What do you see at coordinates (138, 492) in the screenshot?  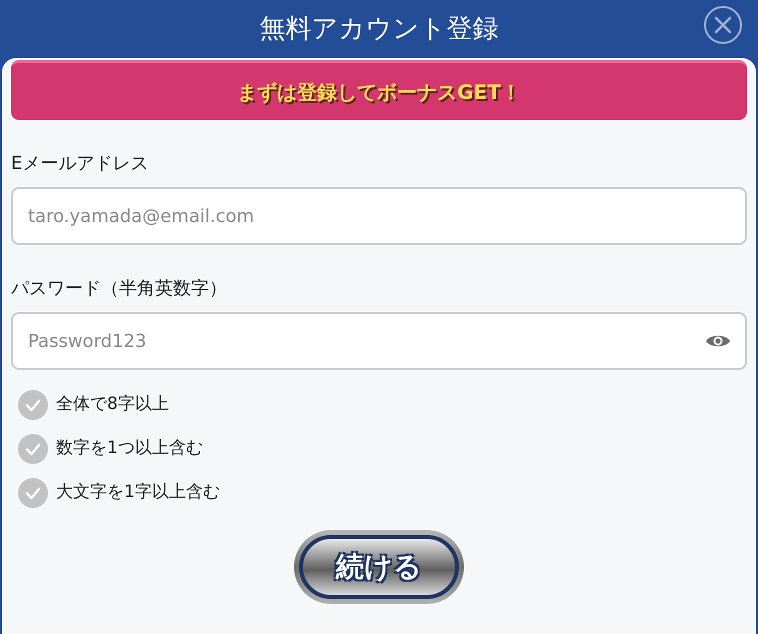 I see `rule-text: 大文字を1字以上含む` at bounding box center [138, 492].